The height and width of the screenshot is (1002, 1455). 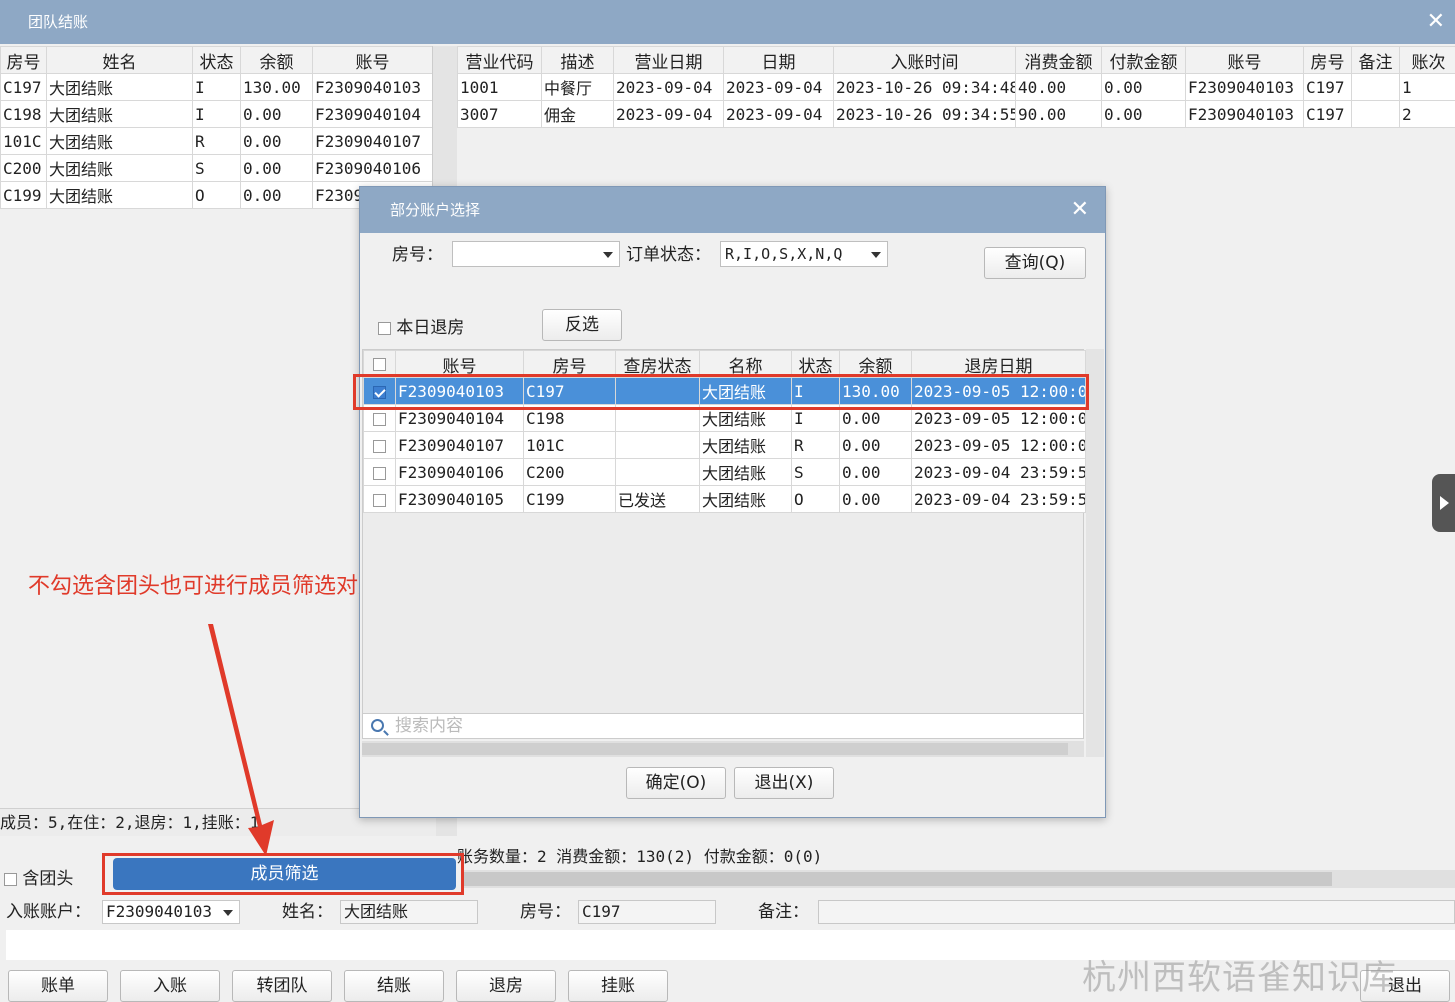 What do you see at coordinates (10, 879) in the screenshot?
I see `include-leader-check` at bounding box center [10, 879].